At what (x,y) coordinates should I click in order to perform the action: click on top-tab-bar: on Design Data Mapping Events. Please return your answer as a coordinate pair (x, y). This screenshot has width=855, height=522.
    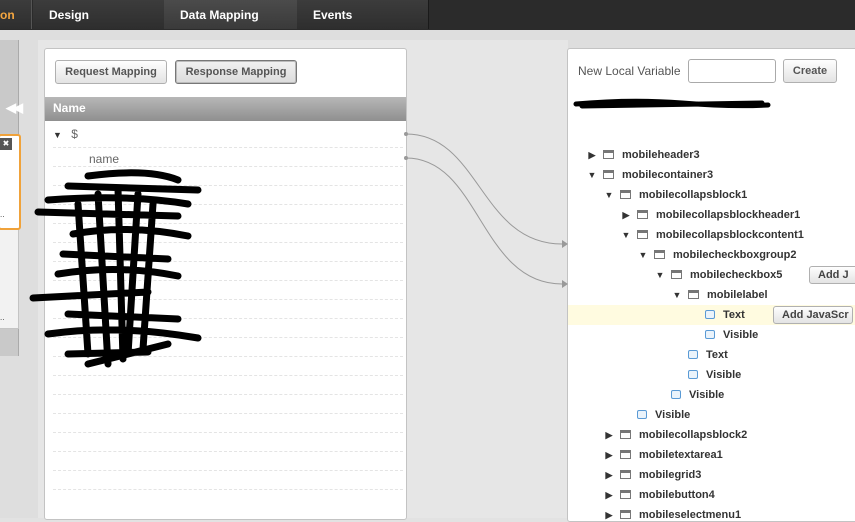
    Looking at the image, I should click on (427, 15).